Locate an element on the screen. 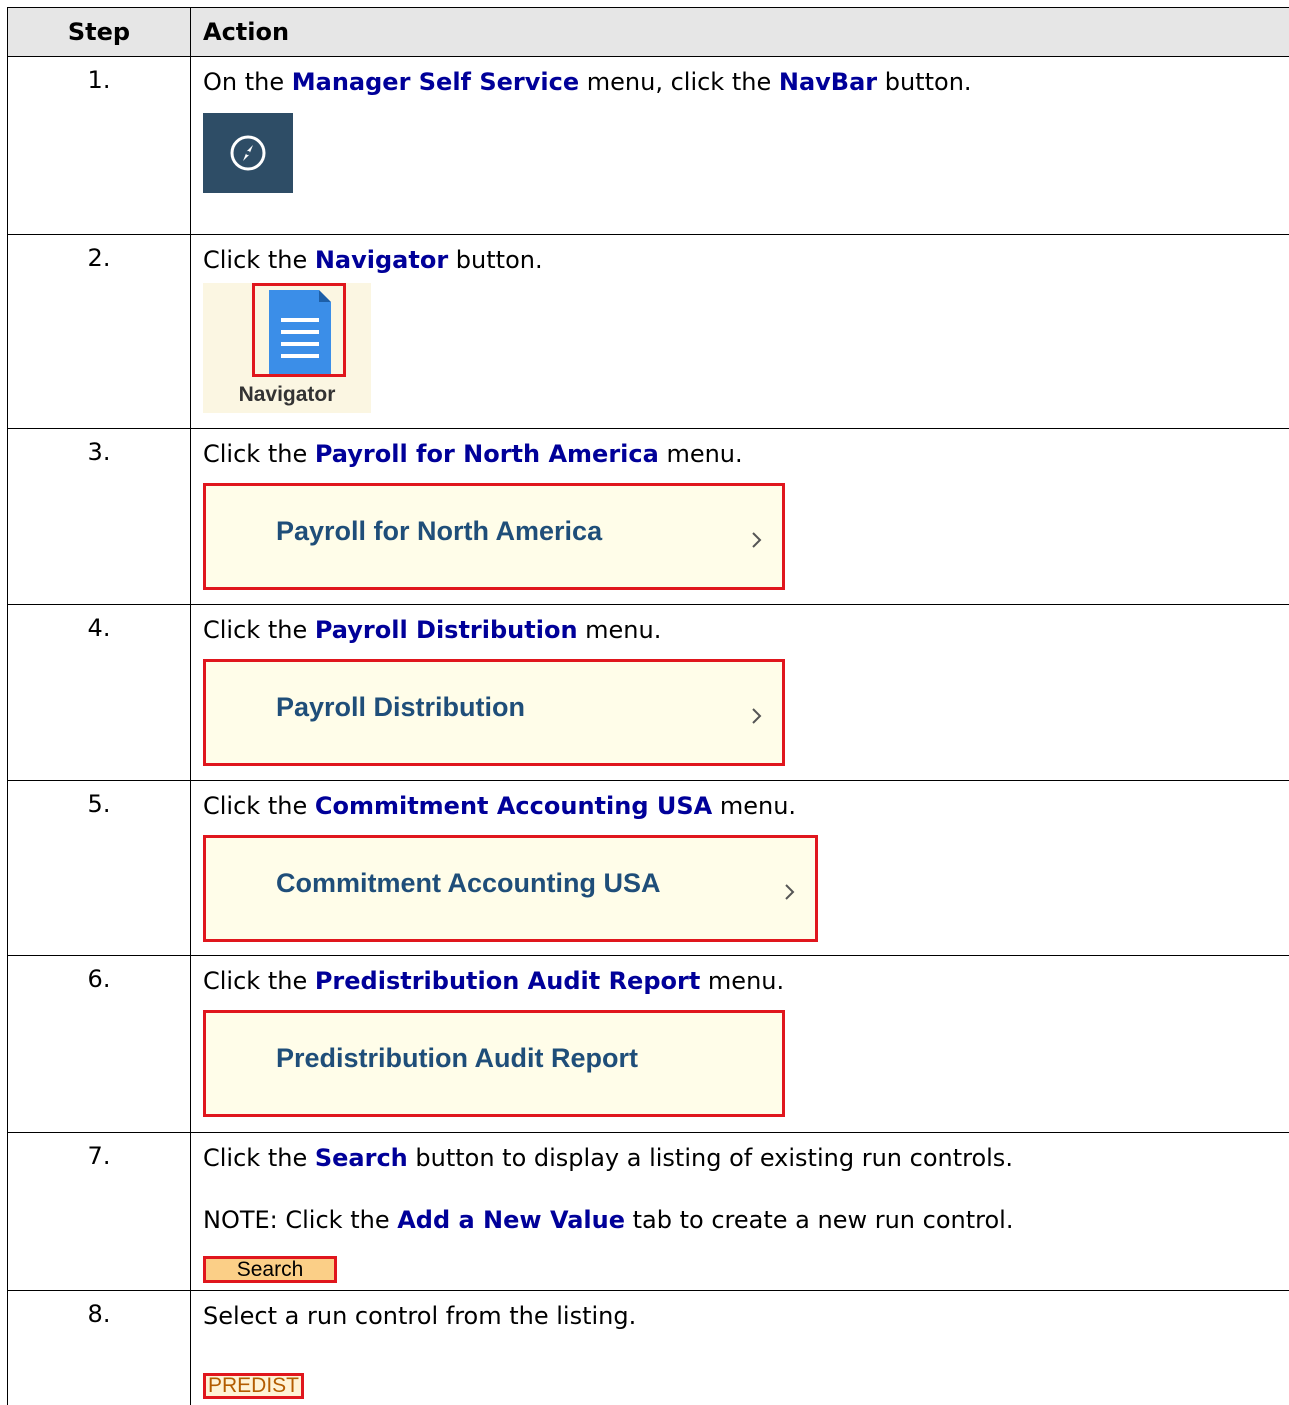 This screenshot has height=1405, width=1289. navigator-highlight is located at coordinates (299, 330).